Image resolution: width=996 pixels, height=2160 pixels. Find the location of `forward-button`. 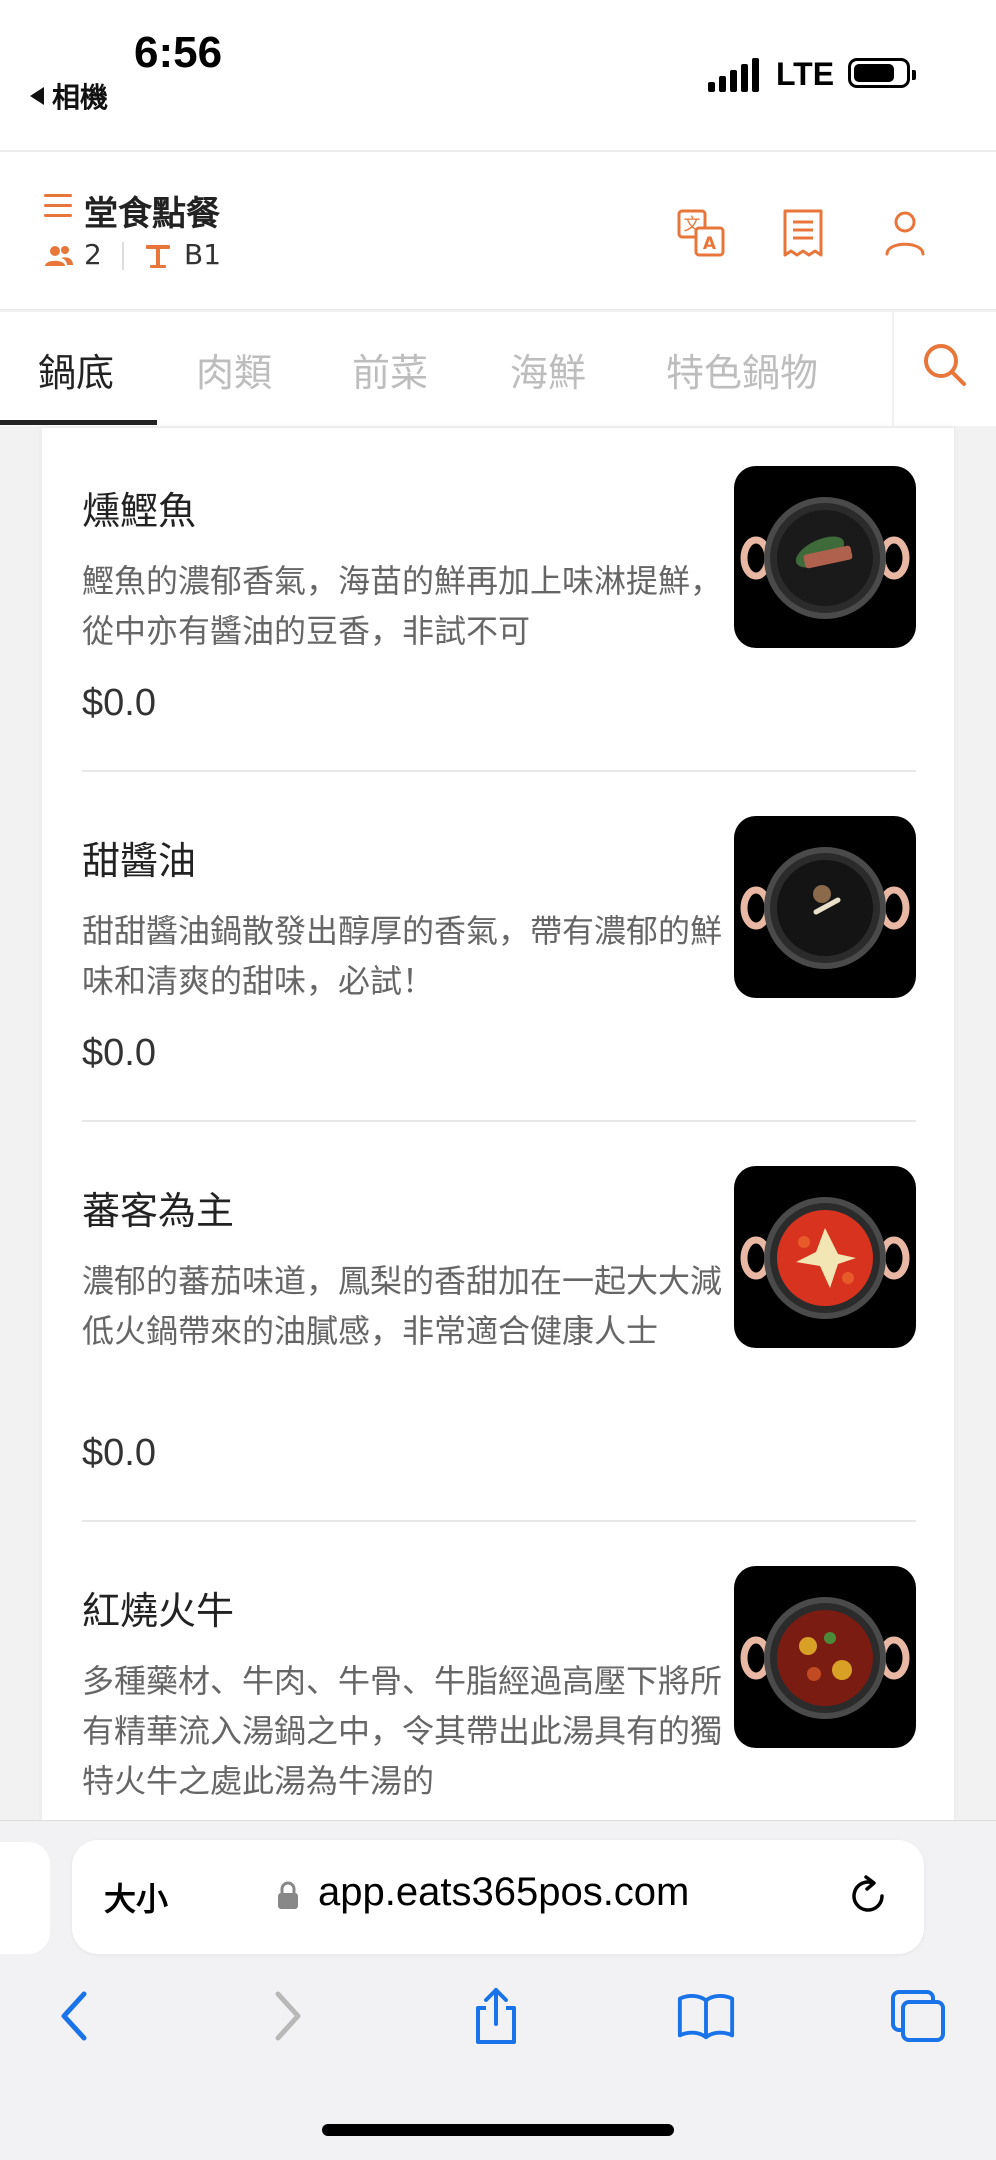

forward-button is located at coordinates (288, 2016).